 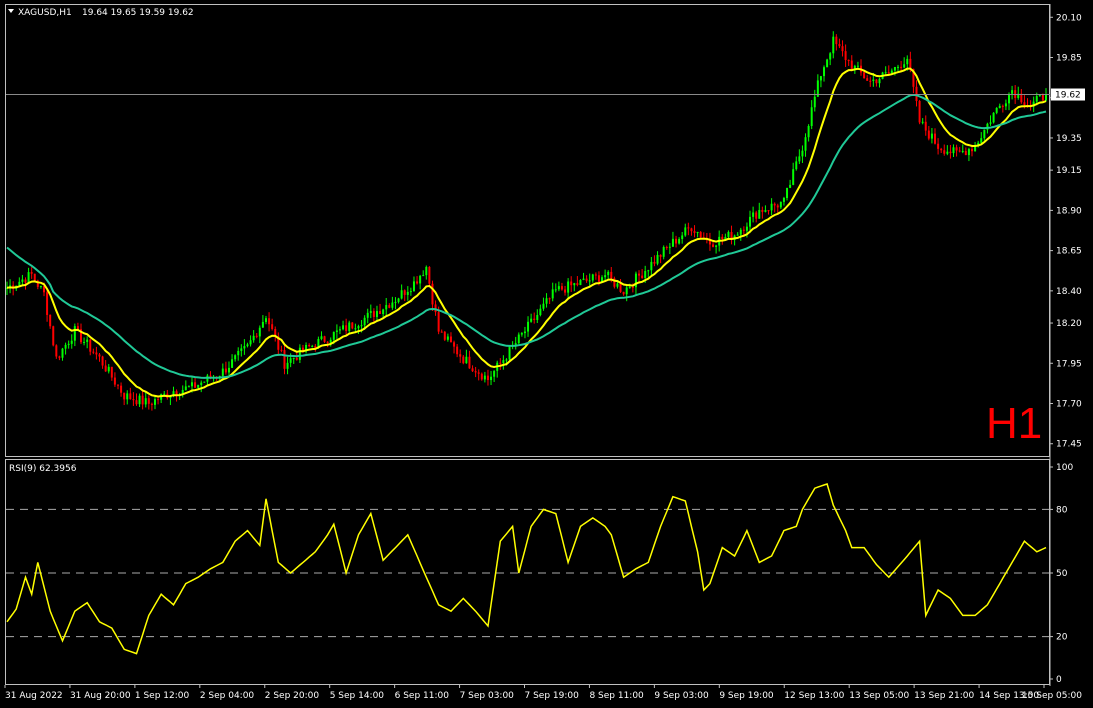 What do you see at coordinates (45, 13) in the screenshot?
I see `symbol-header: XAGUSD,H1` at bounding box center [45, 13].